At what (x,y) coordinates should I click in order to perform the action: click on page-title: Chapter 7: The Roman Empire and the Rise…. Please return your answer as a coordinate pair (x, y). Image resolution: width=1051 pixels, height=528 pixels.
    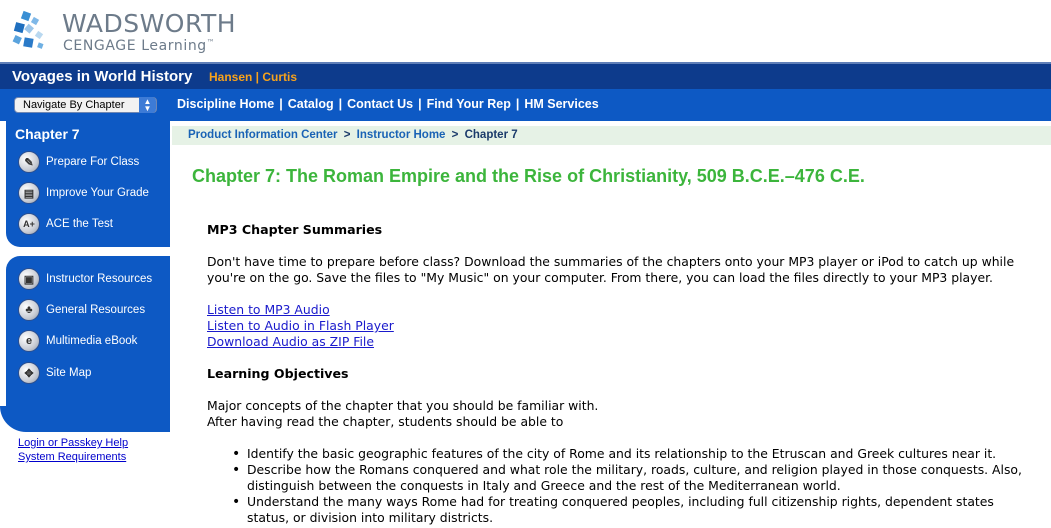
    Looking at the image, I should click on (528, 176).